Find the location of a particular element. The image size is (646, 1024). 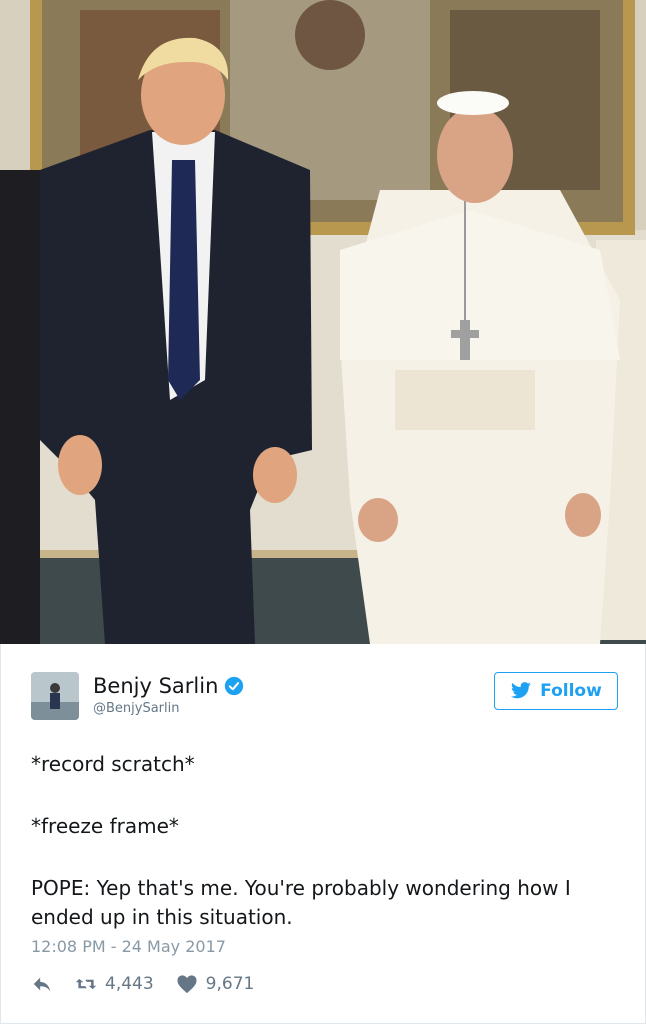

retweet-button: 4,443 is located at coordinates (114, 984).